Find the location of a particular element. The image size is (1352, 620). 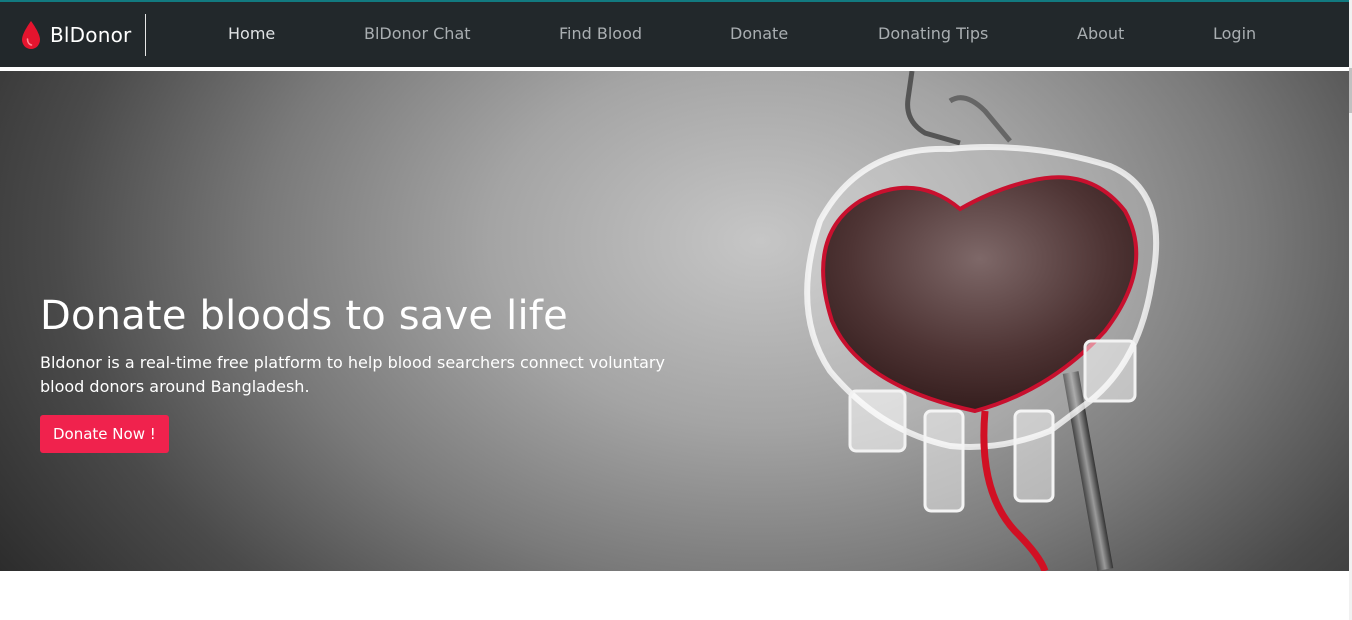

brand-name: BlDonor is located at coordinates (91, 35).